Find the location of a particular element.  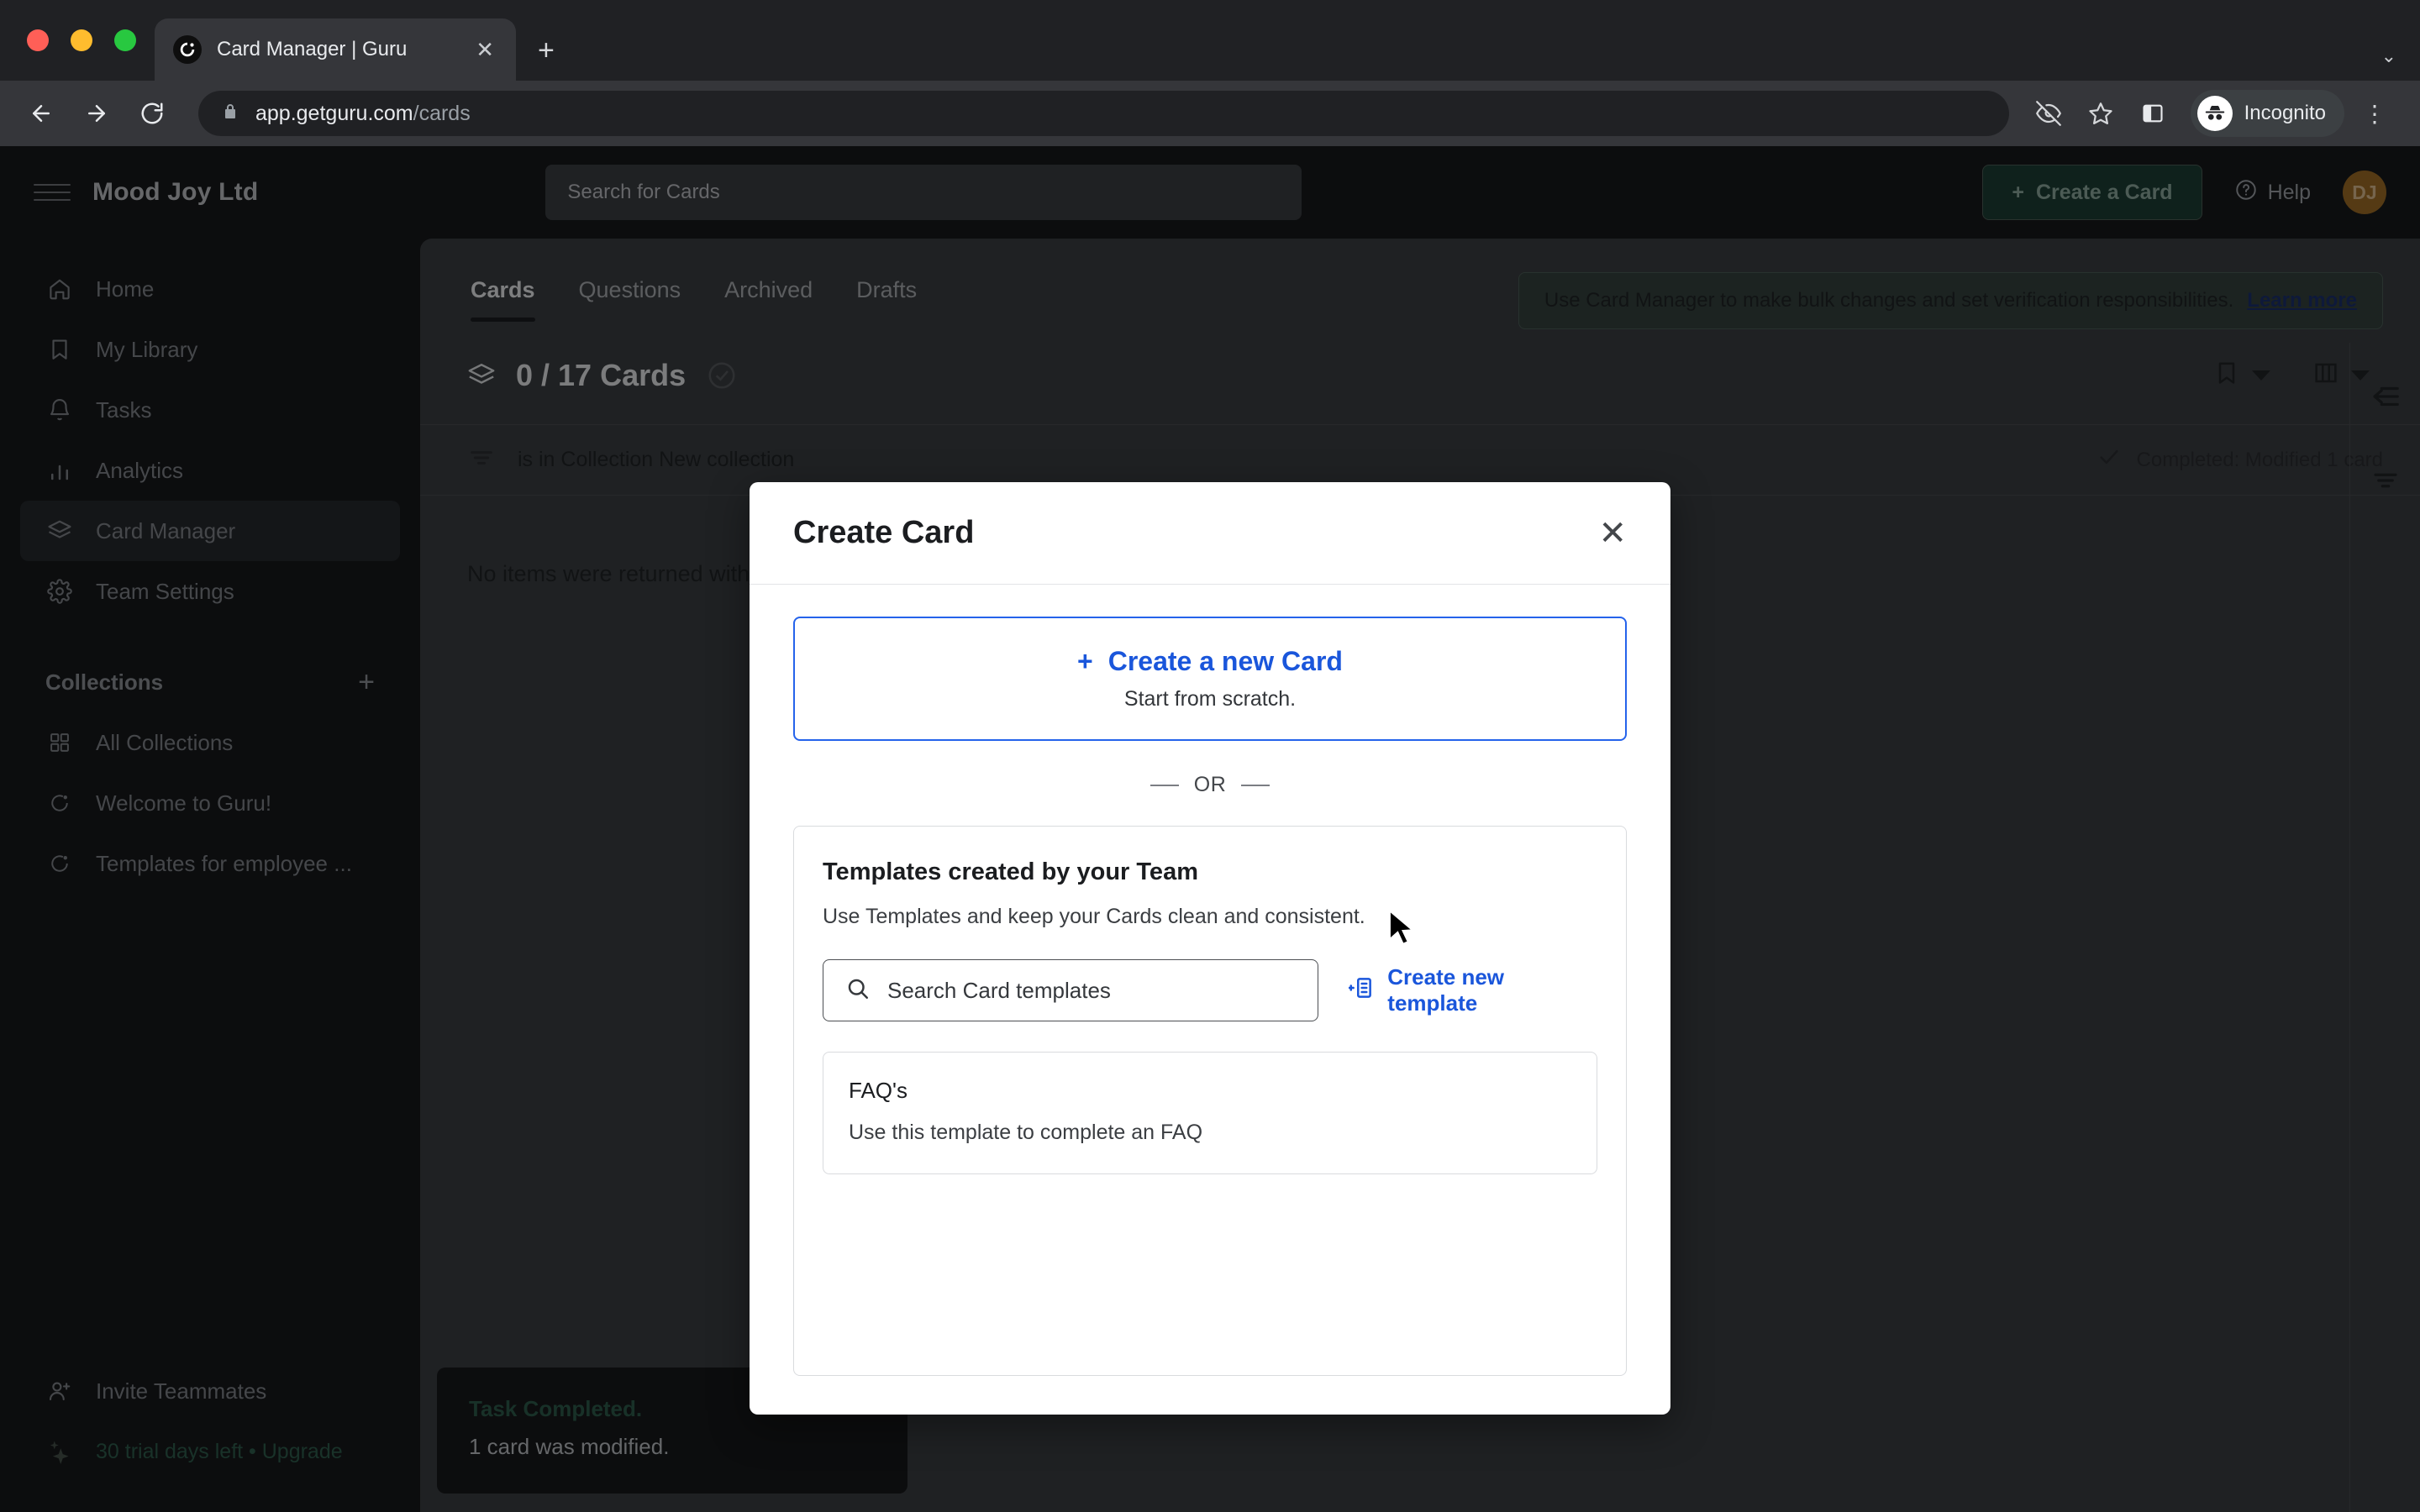

plus-icon: + is located at coordinates (1085, 661).